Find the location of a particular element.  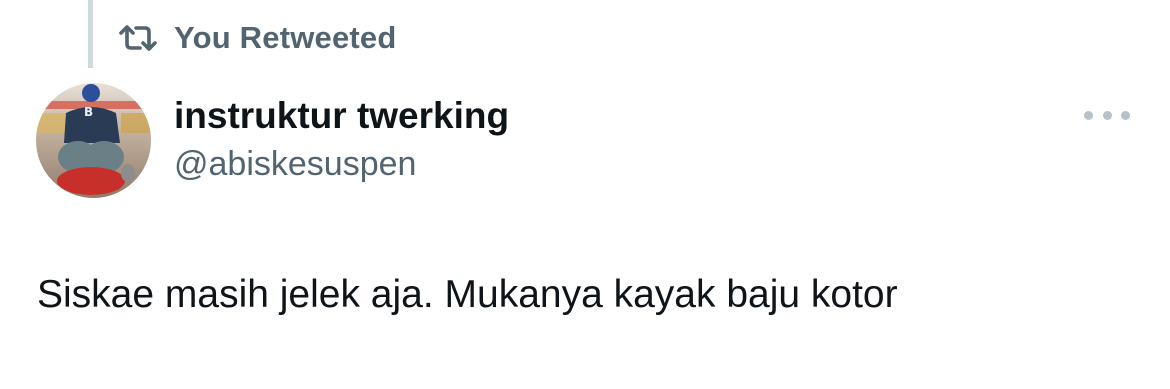

thread-connector-line is located at coordinates (90, 34).